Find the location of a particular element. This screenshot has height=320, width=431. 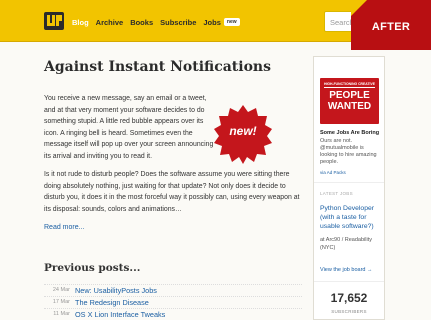

people-wanted-ad: HIGH-FUNCTIONING CREATIVE PEOPLE WANTED is located at coordinates (349, 101).